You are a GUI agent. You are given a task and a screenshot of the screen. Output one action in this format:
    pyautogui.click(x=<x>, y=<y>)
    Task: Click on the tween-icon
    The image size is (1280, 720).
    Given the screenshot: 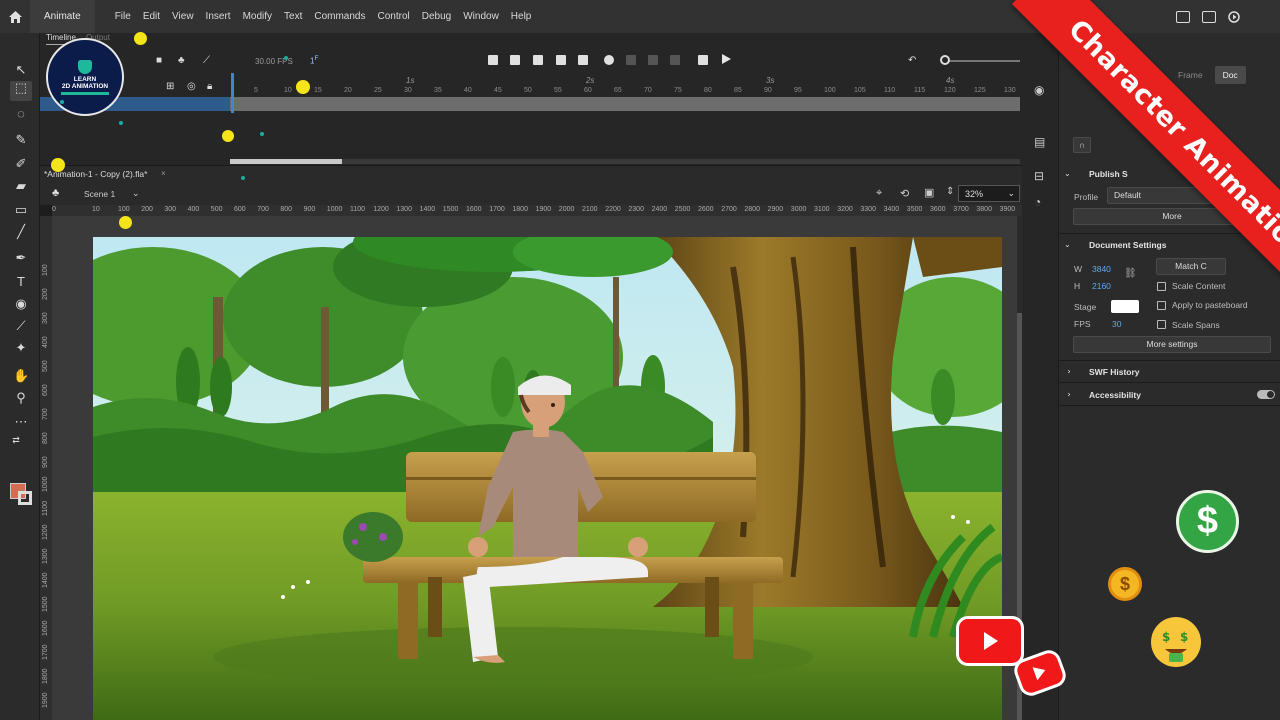 What is the action you would take?
    pyautogui.click(x=609, y=60)
    